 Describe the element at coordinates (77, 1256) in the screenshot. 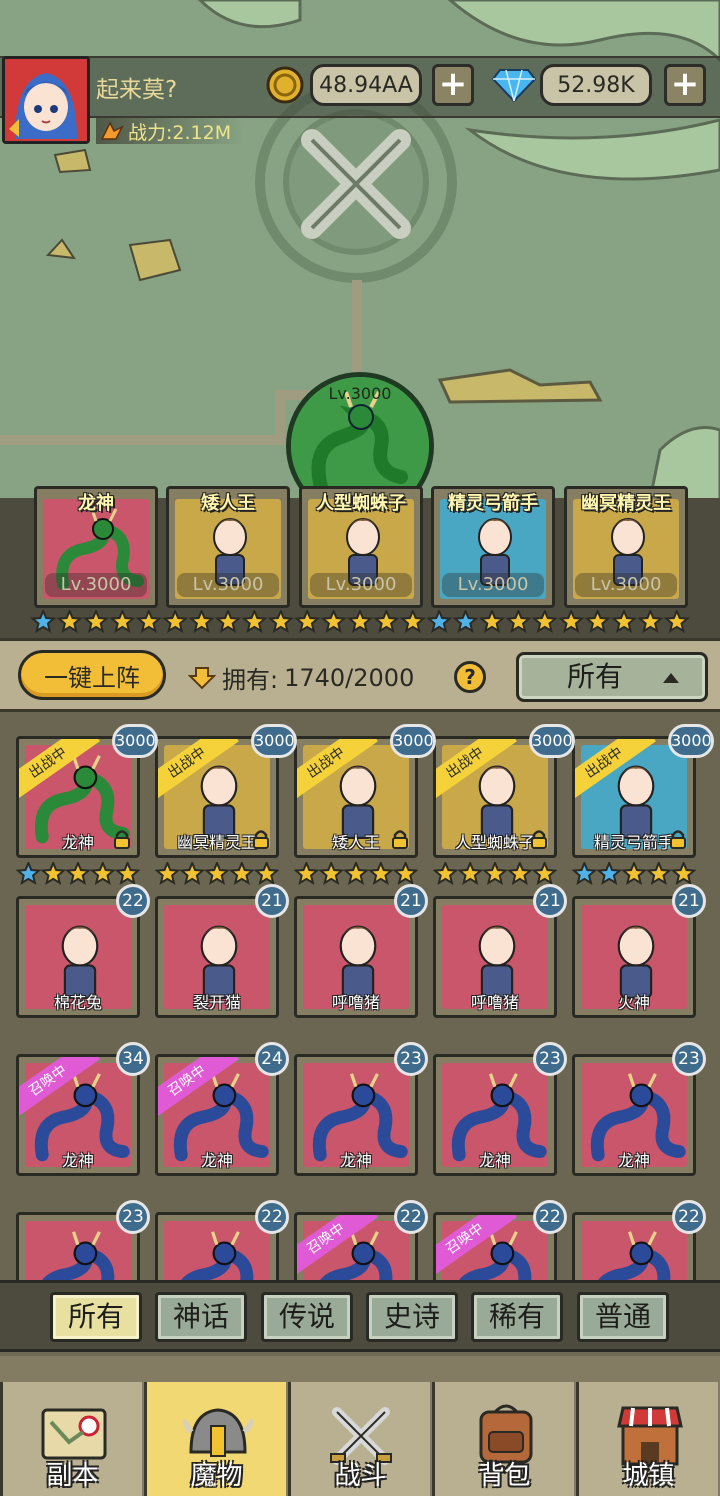

I see `dragon-icon` at that location.